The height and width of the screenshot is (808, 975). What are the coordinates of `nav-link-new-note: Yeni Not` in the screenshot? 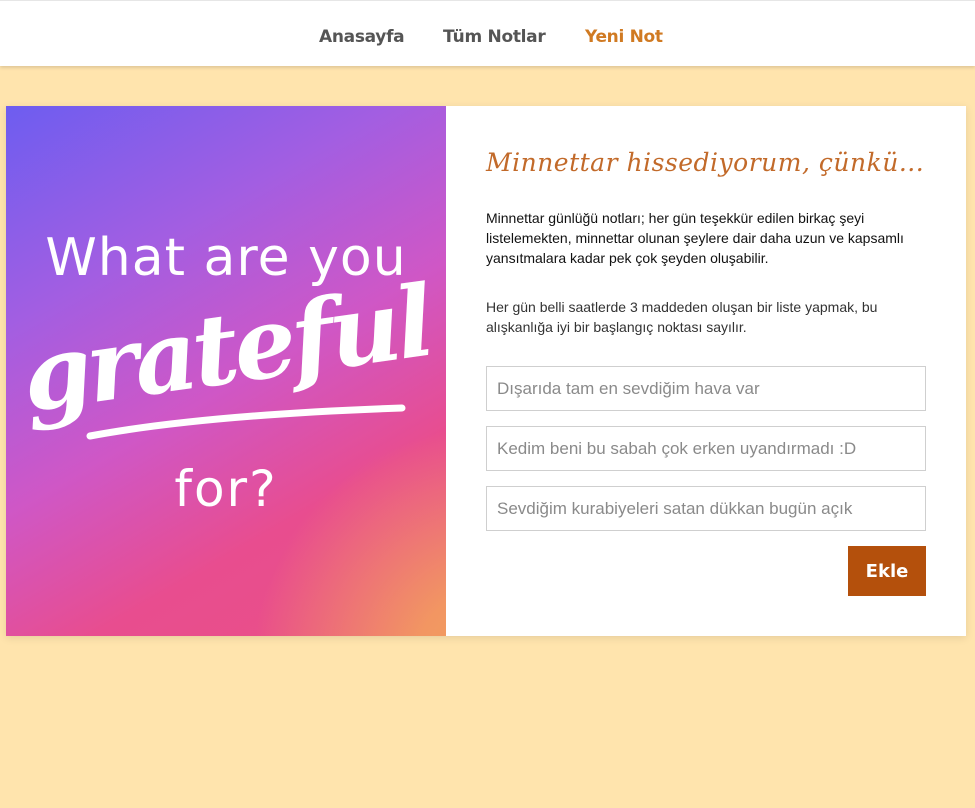 It's located at (624, 37).